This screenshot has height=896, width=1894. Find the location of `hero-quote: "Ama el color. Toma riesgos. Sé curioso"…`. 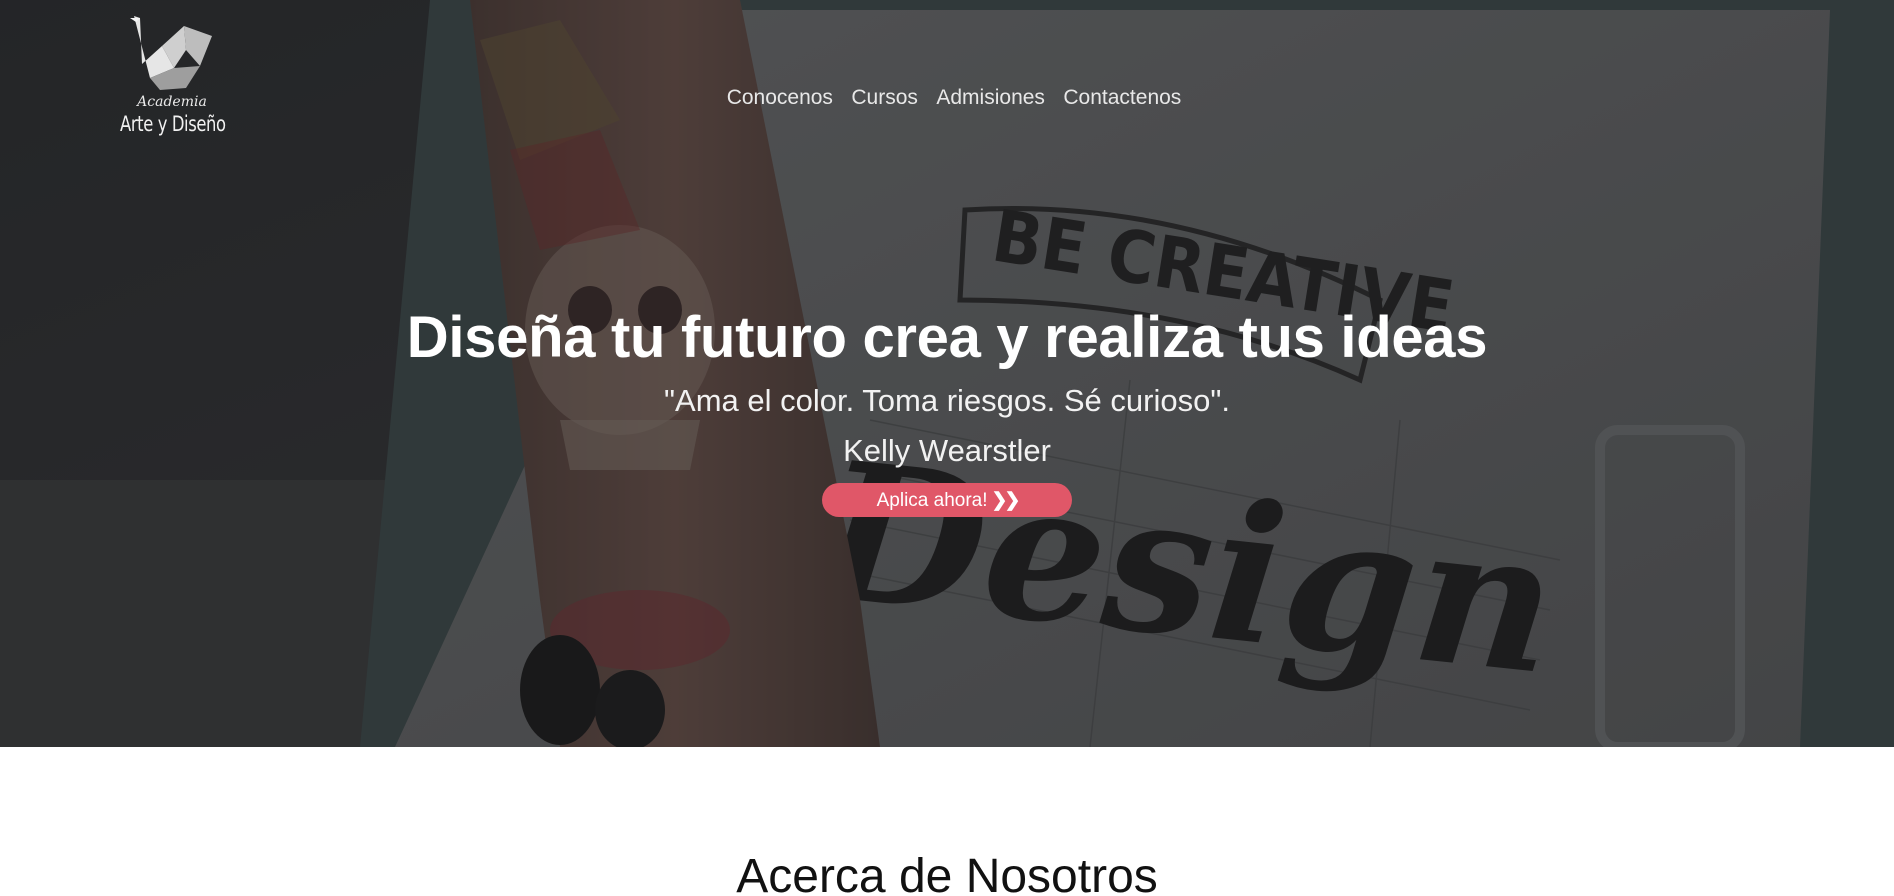

hero-quote: "Ama el color. Toma riesgos. Sé curioso"… is located at coordinates (947, 400).